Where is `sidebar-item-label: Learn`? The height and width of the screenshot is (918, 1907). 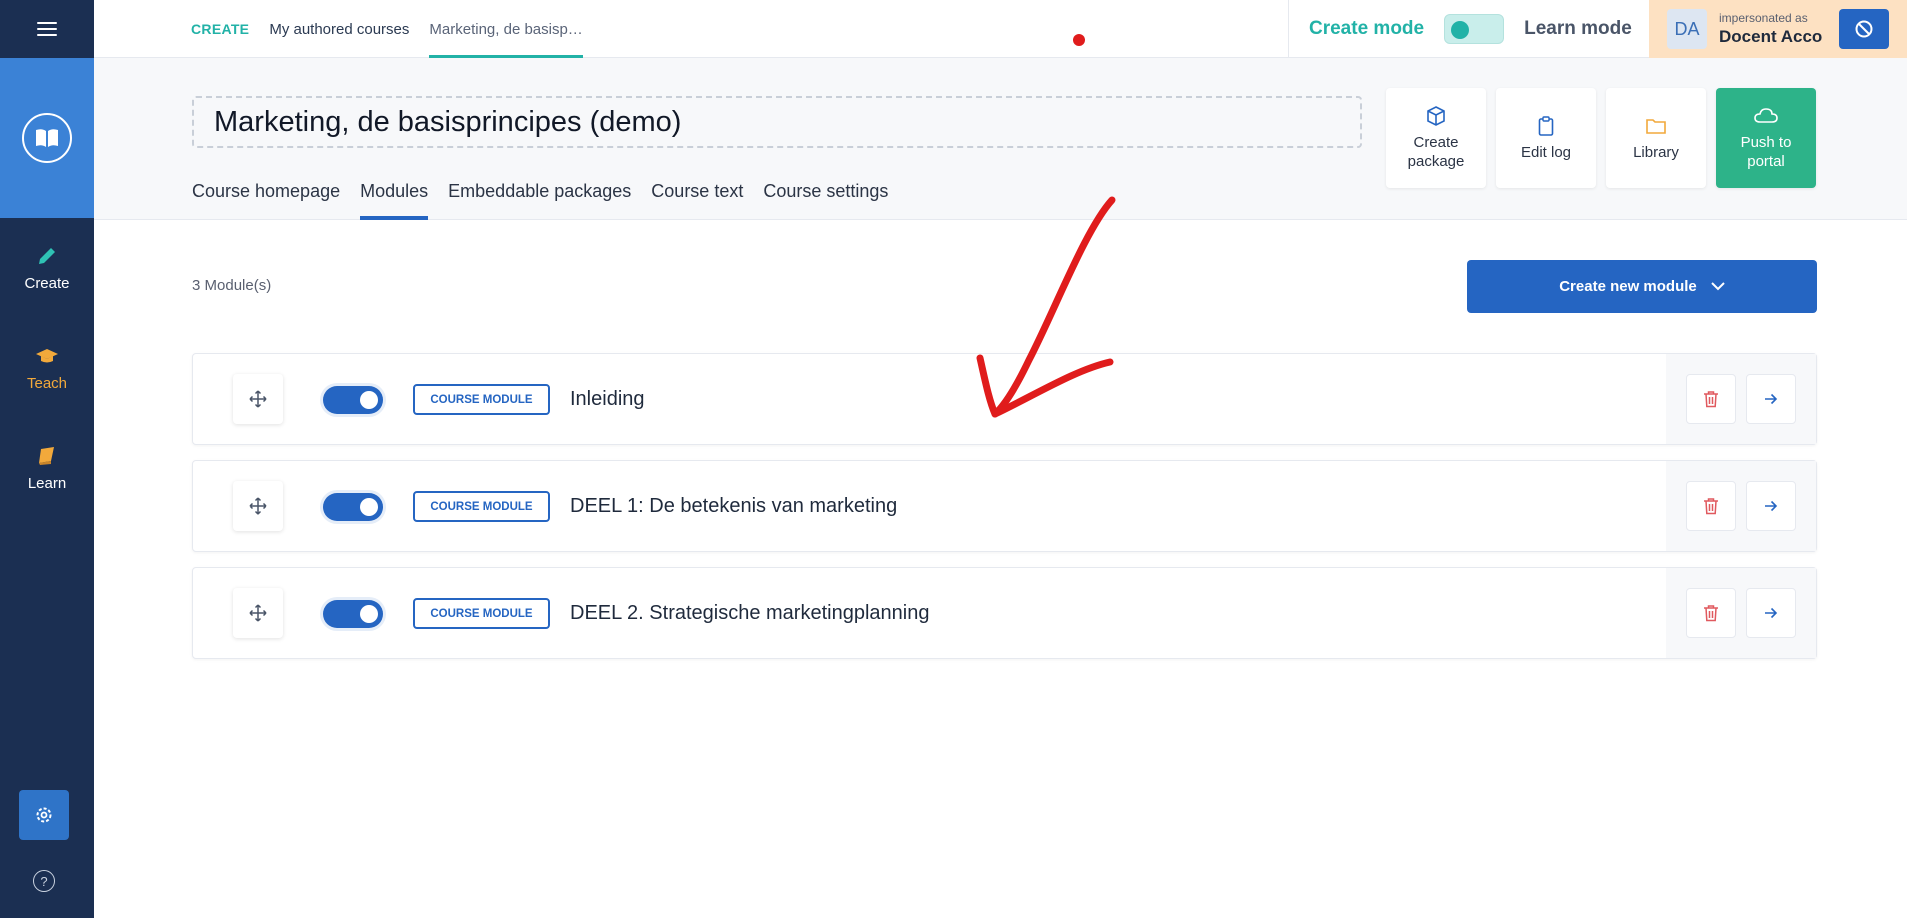 sidebar-item-label: Learn is located at coordinates (47, 483).